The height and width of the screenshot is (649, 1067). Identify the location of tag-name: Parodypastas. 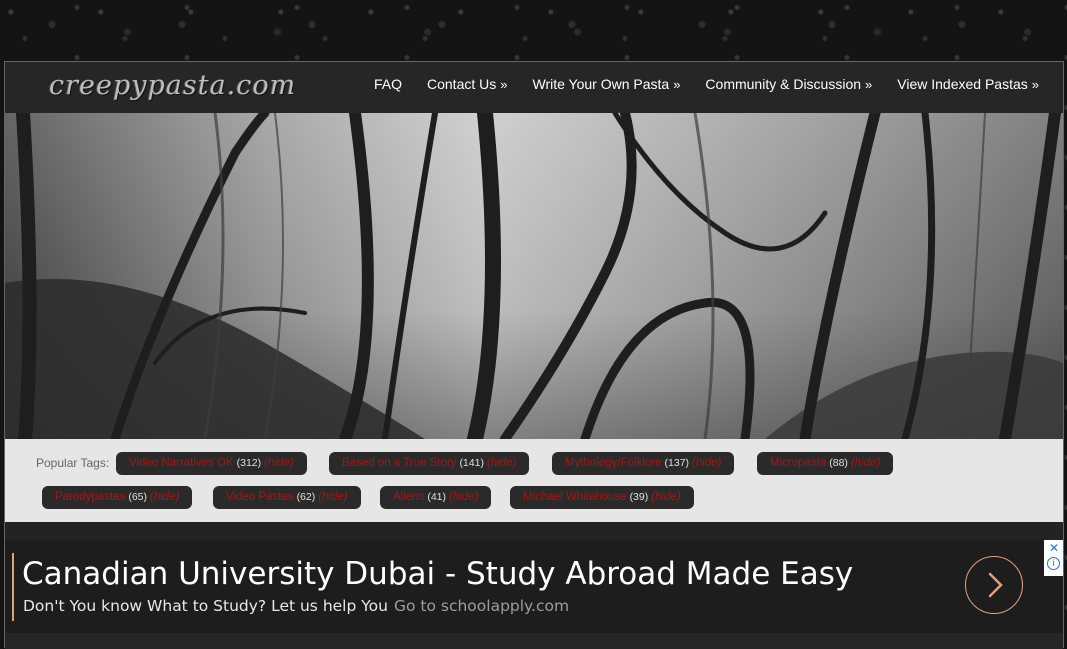
(90, 497).